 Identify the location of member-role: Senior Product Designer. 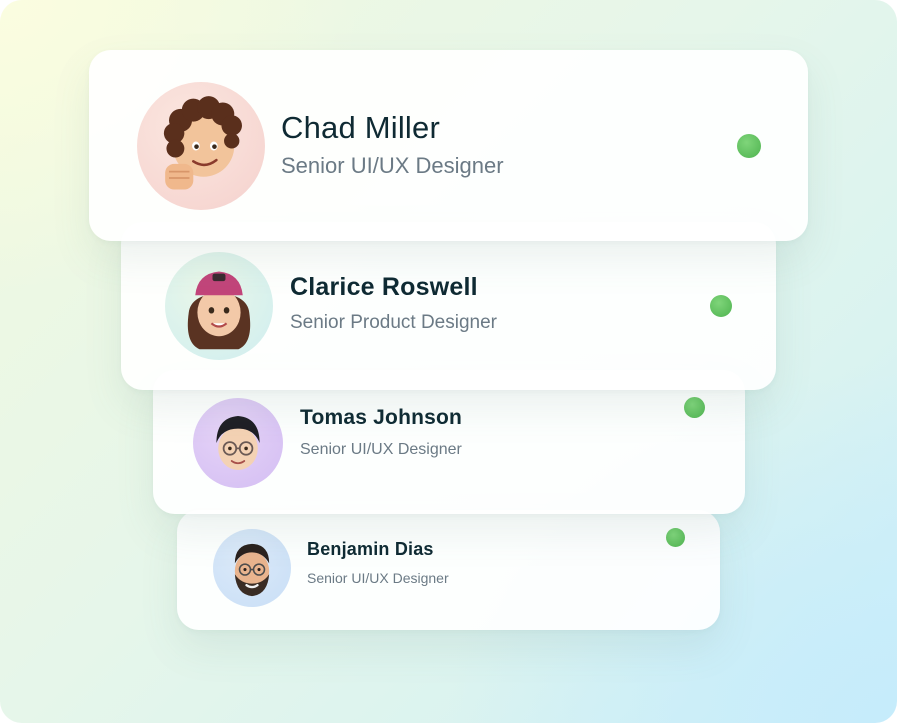
(393, 322).